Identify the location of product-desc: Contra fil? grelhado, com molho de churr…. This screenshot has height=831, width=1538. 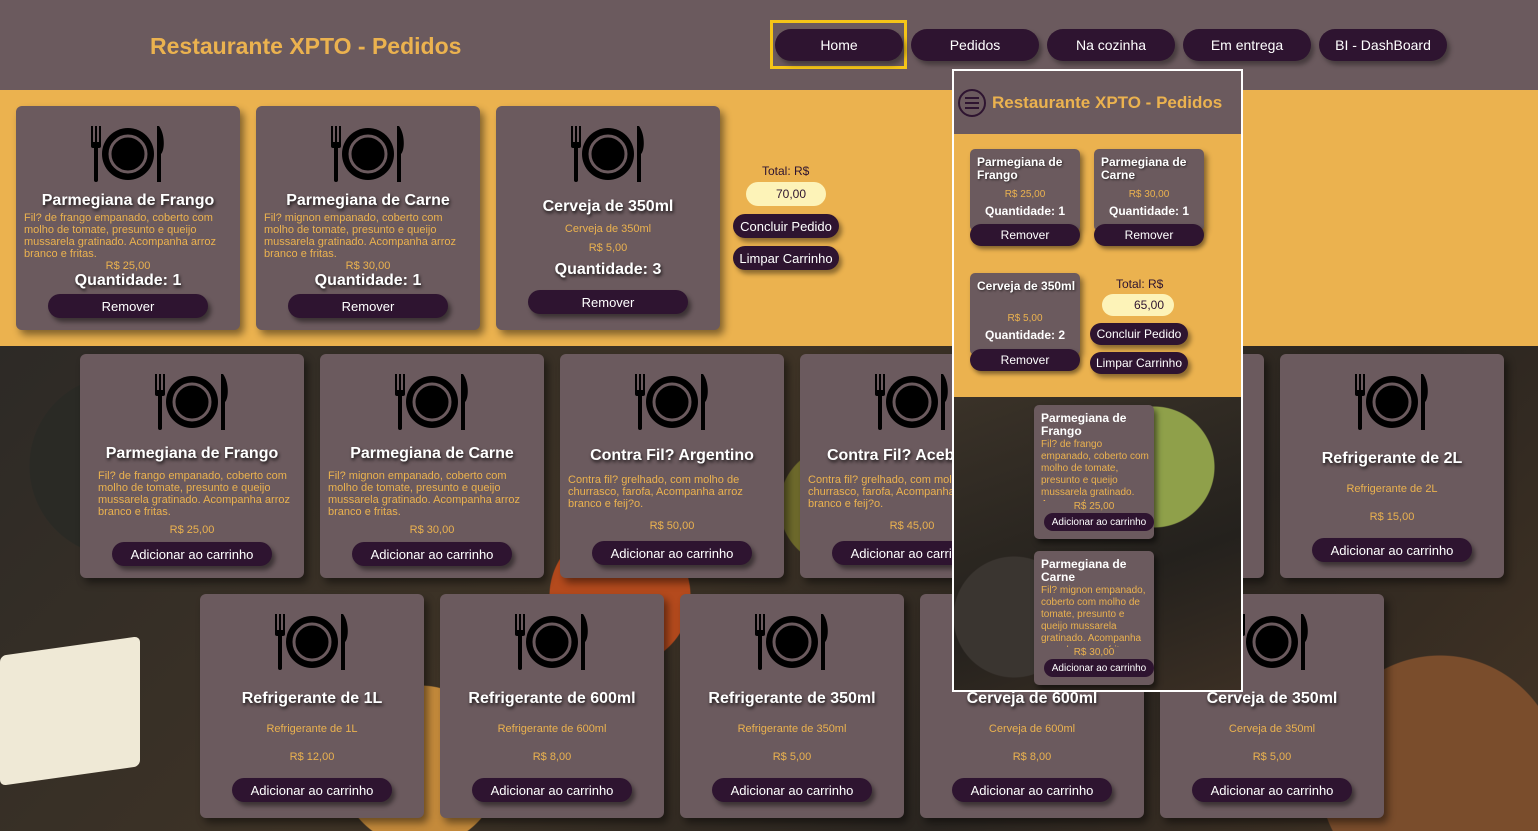
(655, 492).